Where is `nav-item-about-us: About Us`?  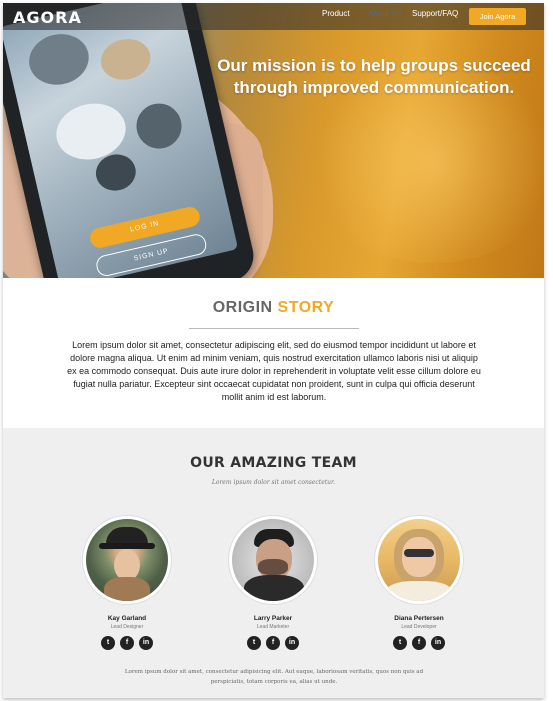 nav-item-about-us: About Us is located at coordinates (384, 13).